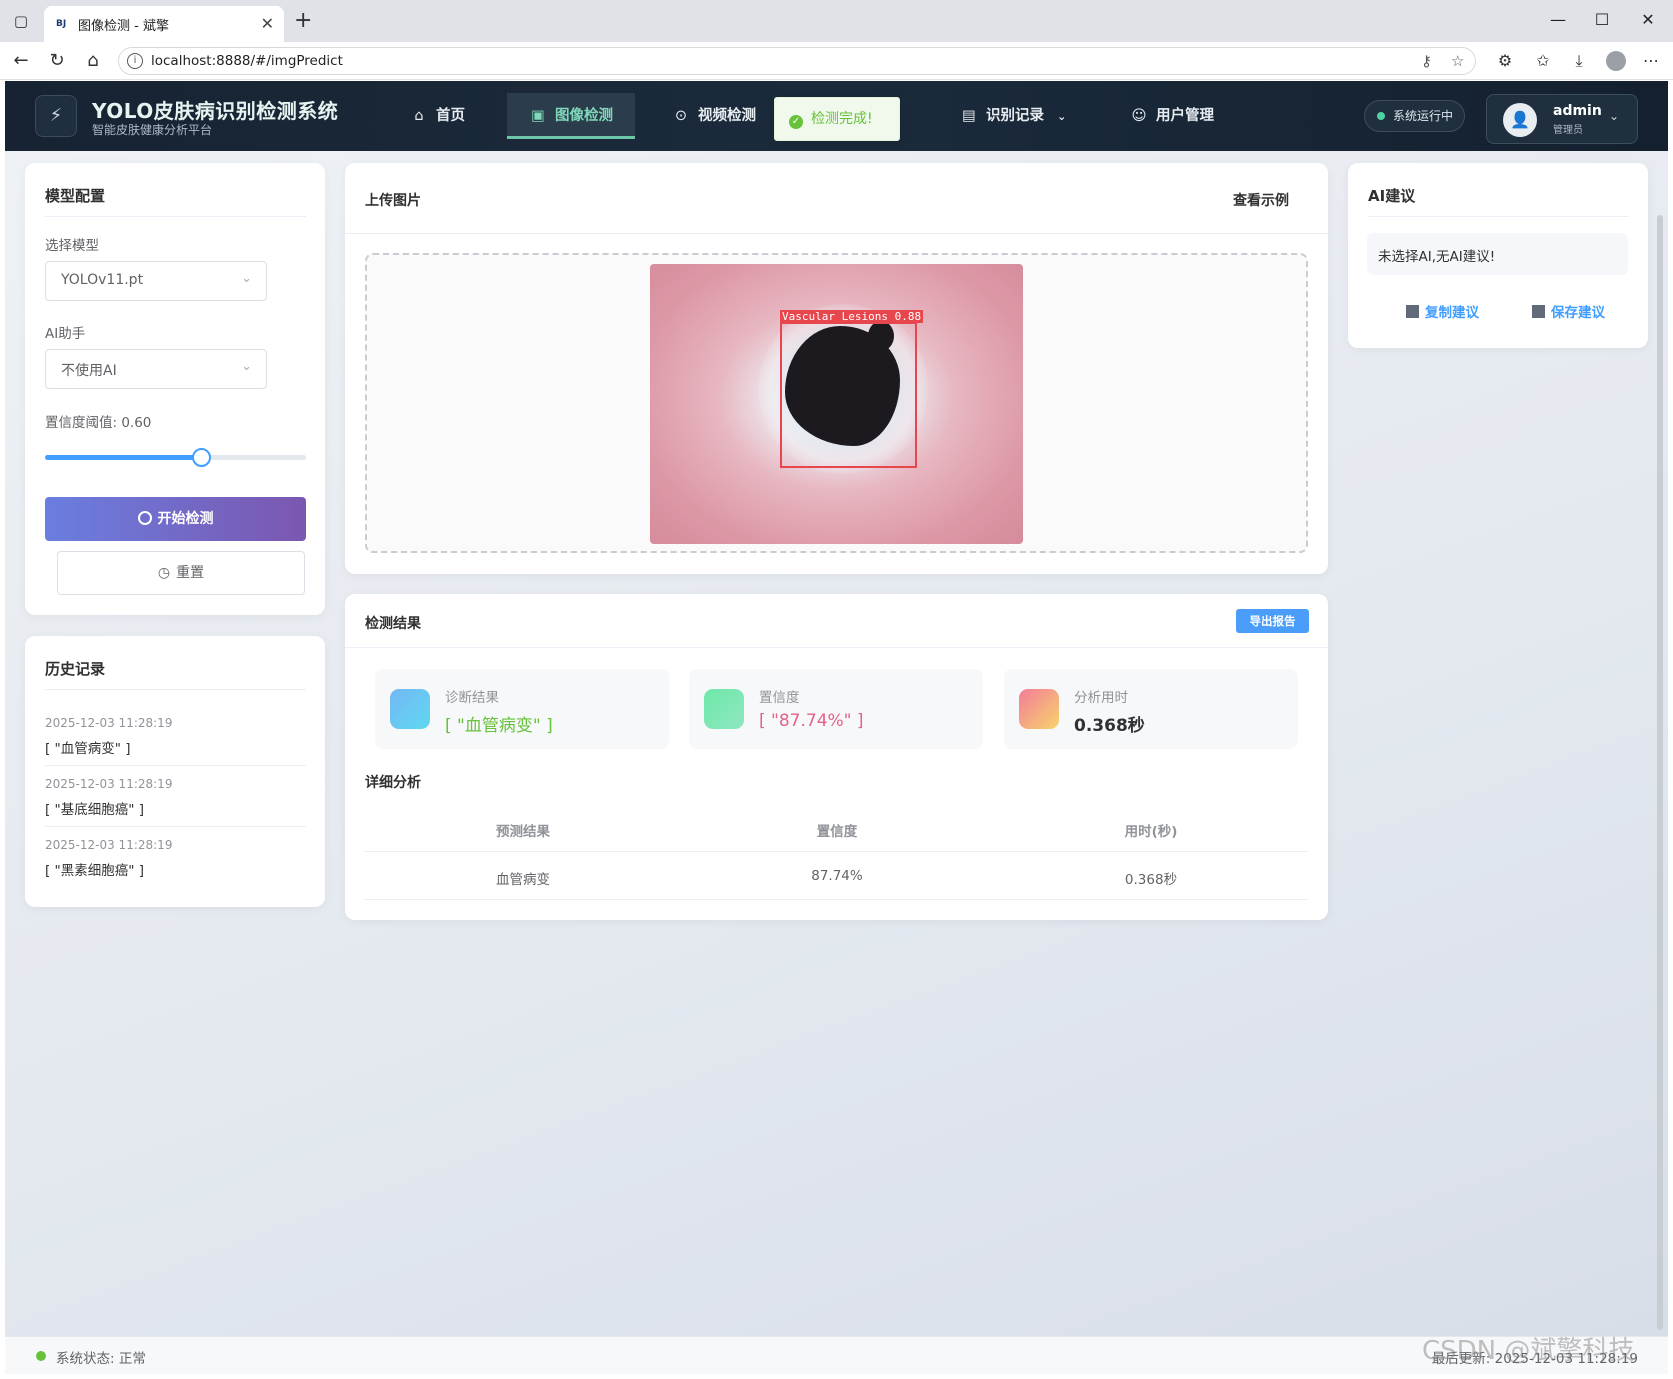  Describe the element at coordinates (1151, 709) in the screenshot. I see `stat-card-time: 分析用时 0.368秒` at that location.